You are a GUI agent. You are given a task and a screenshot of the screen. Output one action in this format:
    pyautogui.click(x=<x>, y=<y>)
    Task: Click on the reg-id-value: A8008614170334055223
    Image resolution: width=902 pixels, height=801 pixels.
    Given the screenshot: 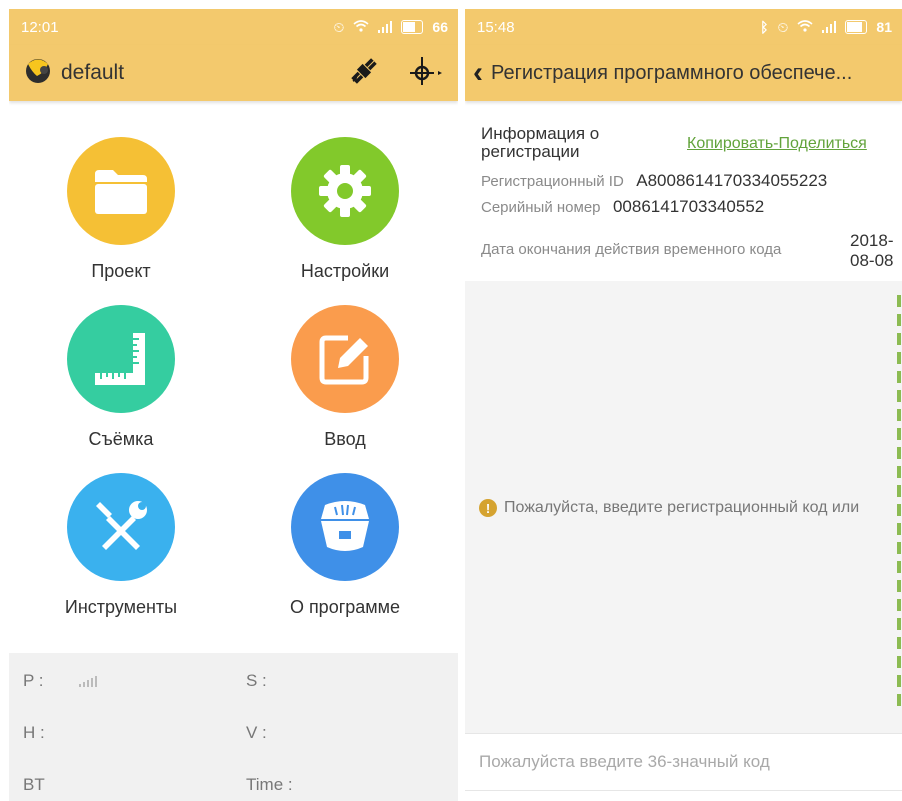 What is the action you would take?
    pyautogui.click(x=732, y=180)
    